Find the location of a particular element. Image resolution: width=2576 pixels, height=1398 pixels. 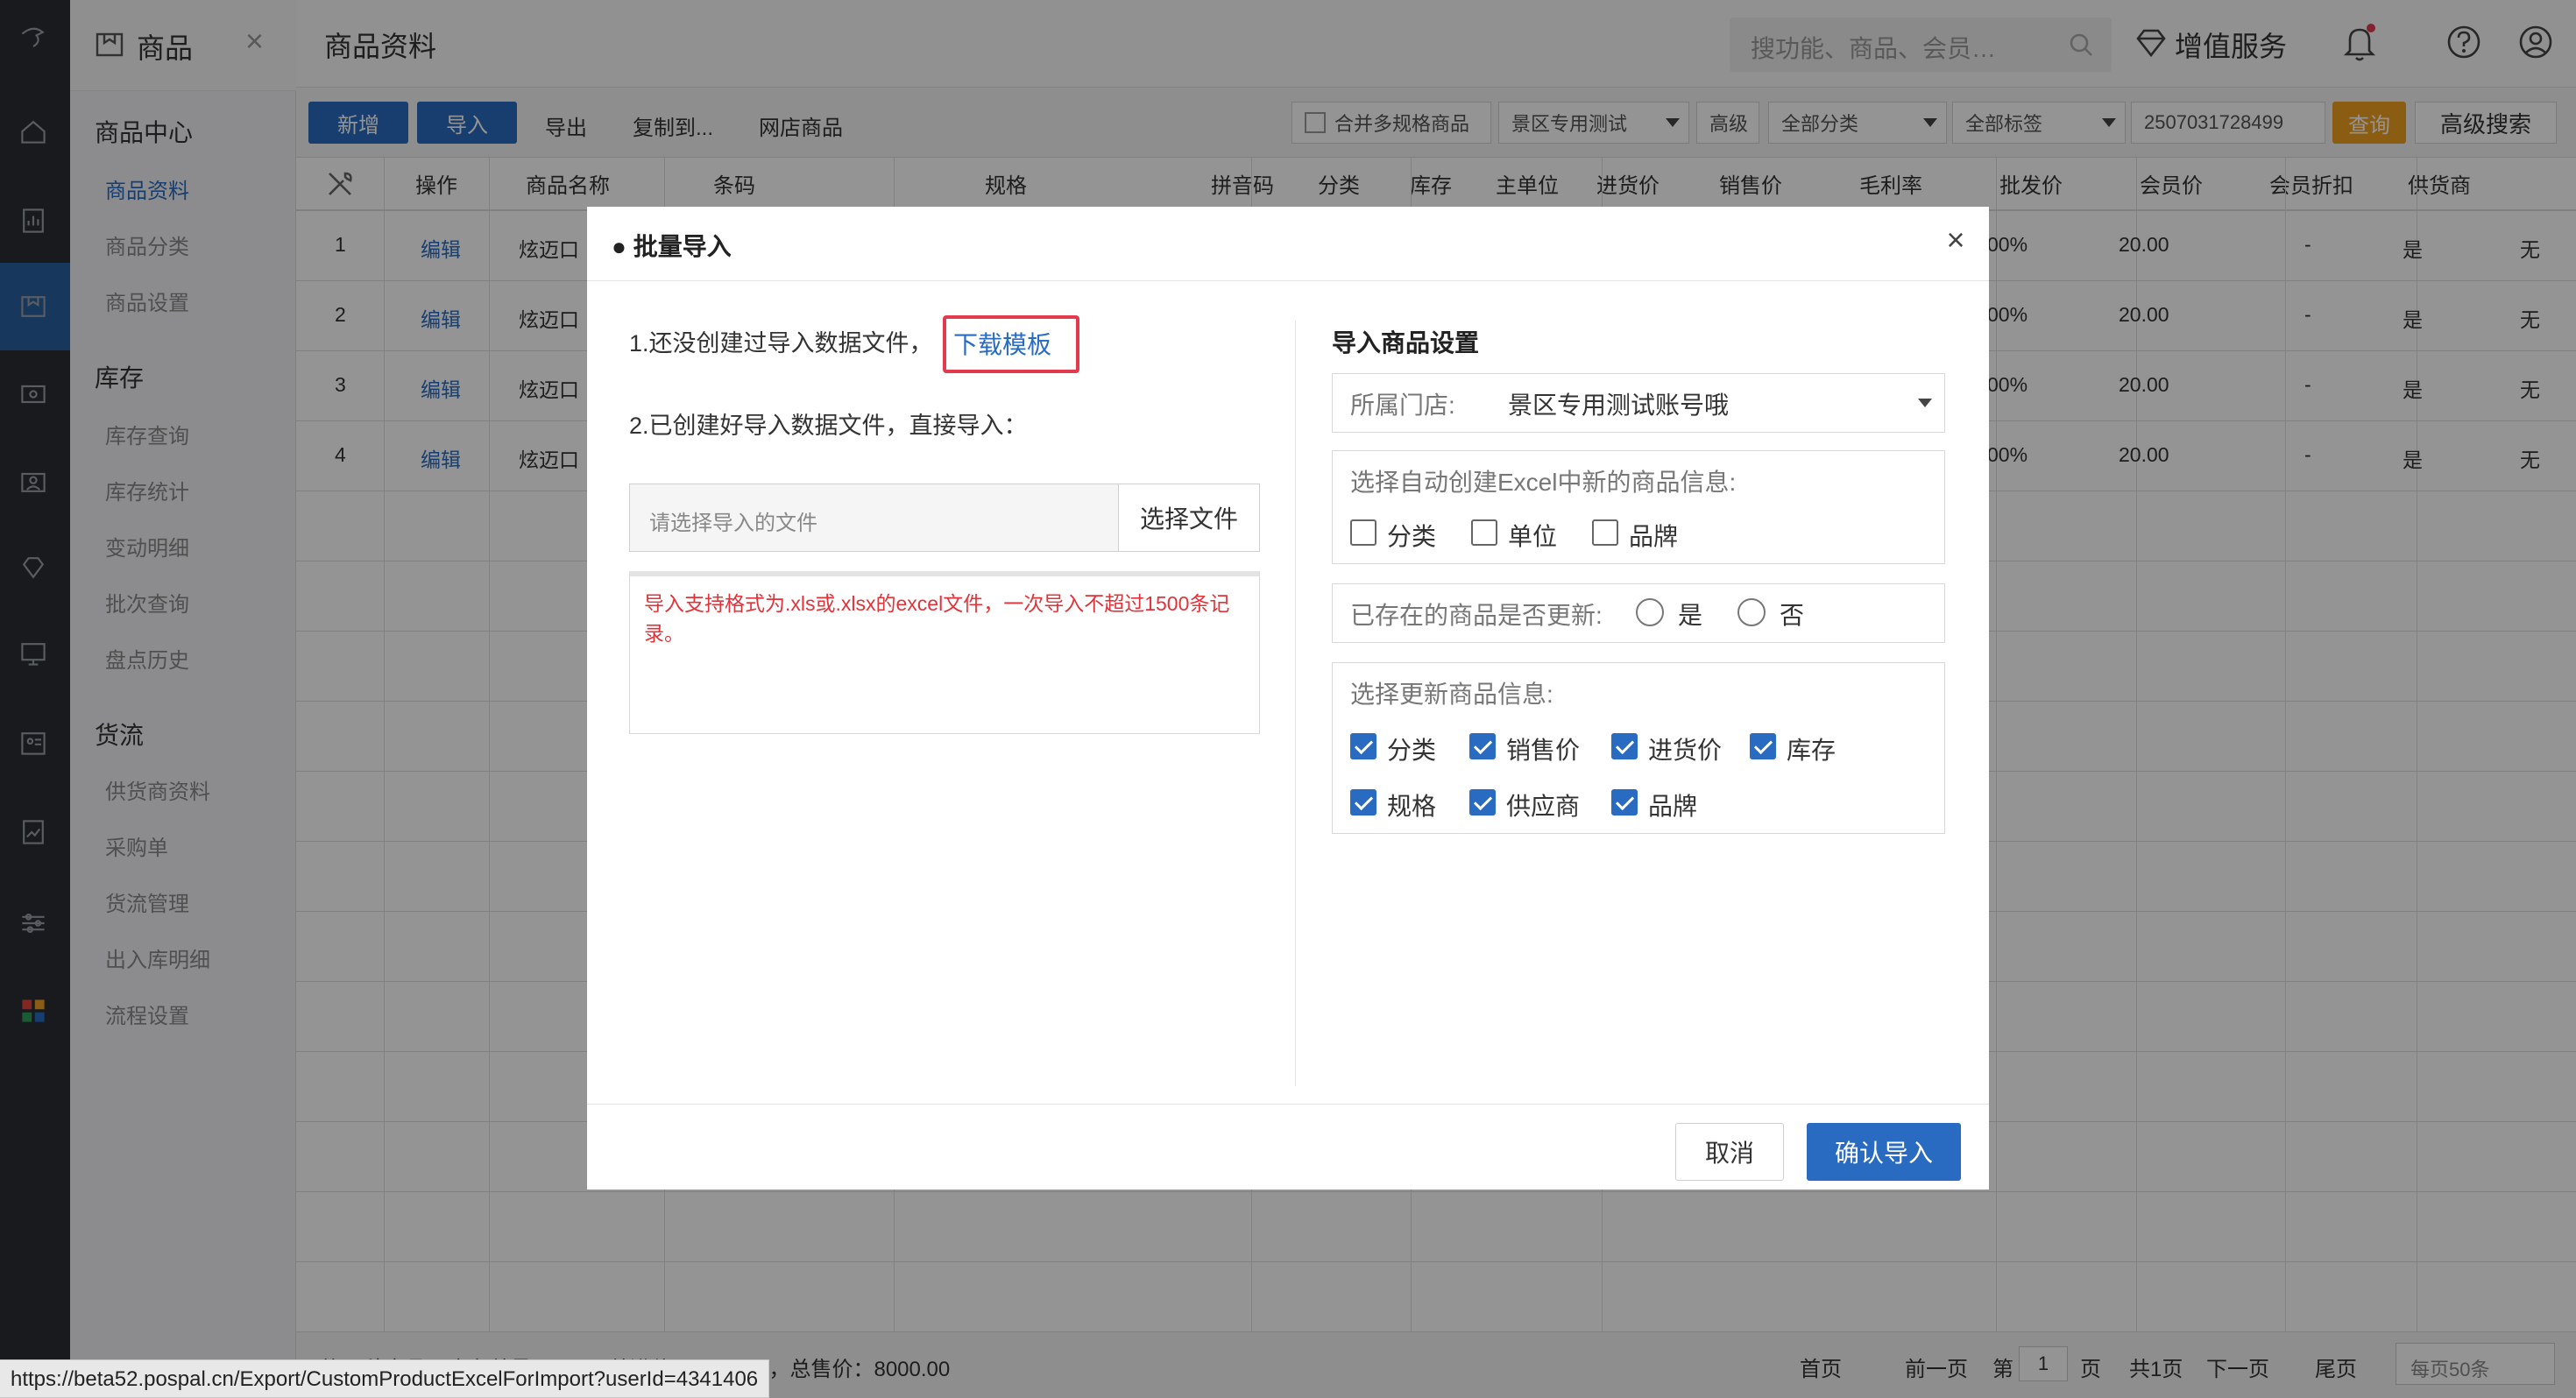

auto-create-category-checkbox is located at coordinates (1363, 532).